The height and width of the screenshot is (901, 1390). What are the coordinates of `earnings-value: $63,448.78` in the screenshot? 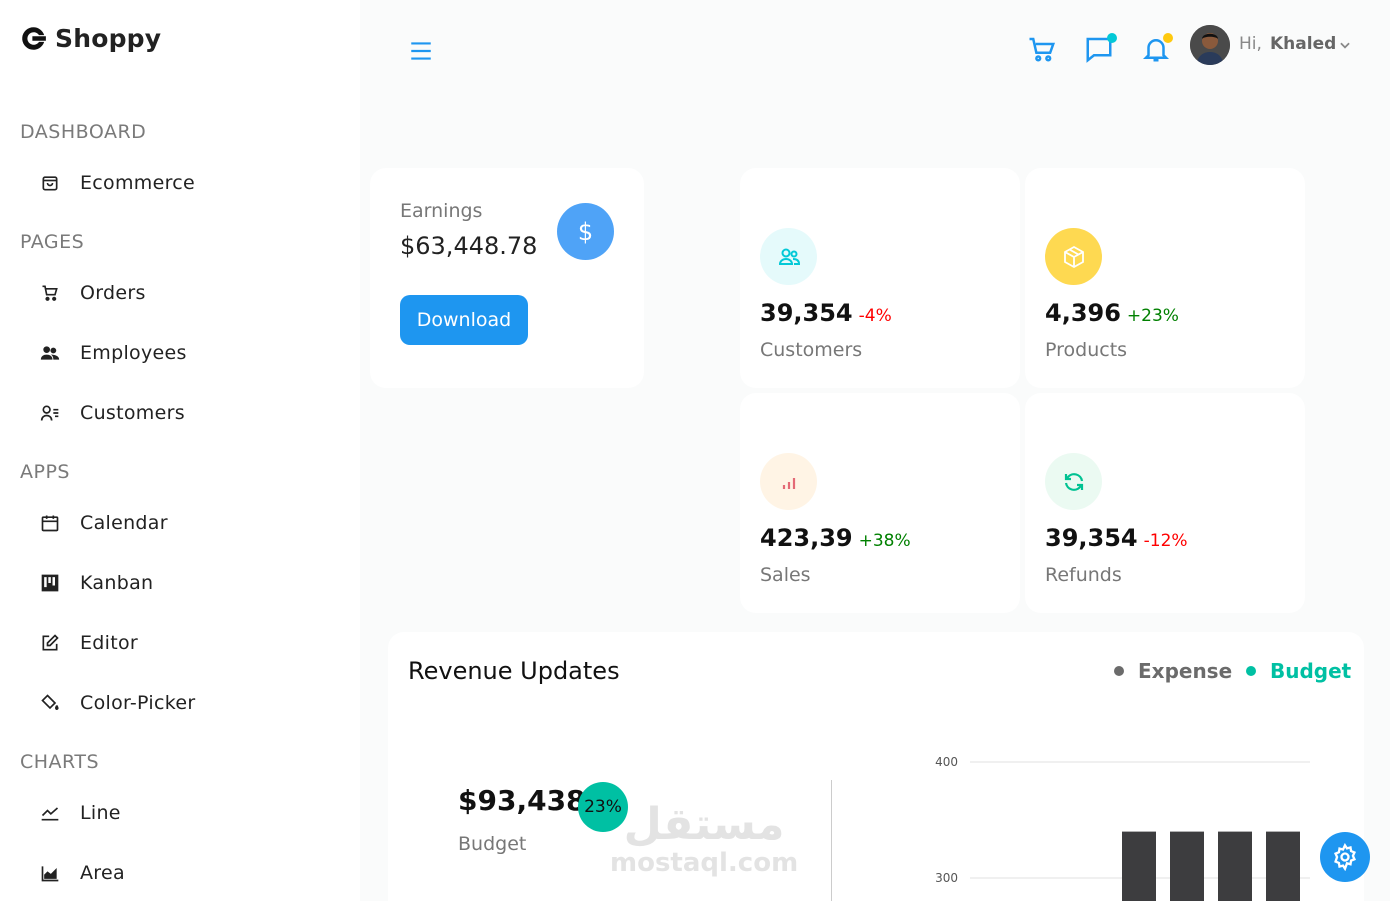 It's located at (469, 246).